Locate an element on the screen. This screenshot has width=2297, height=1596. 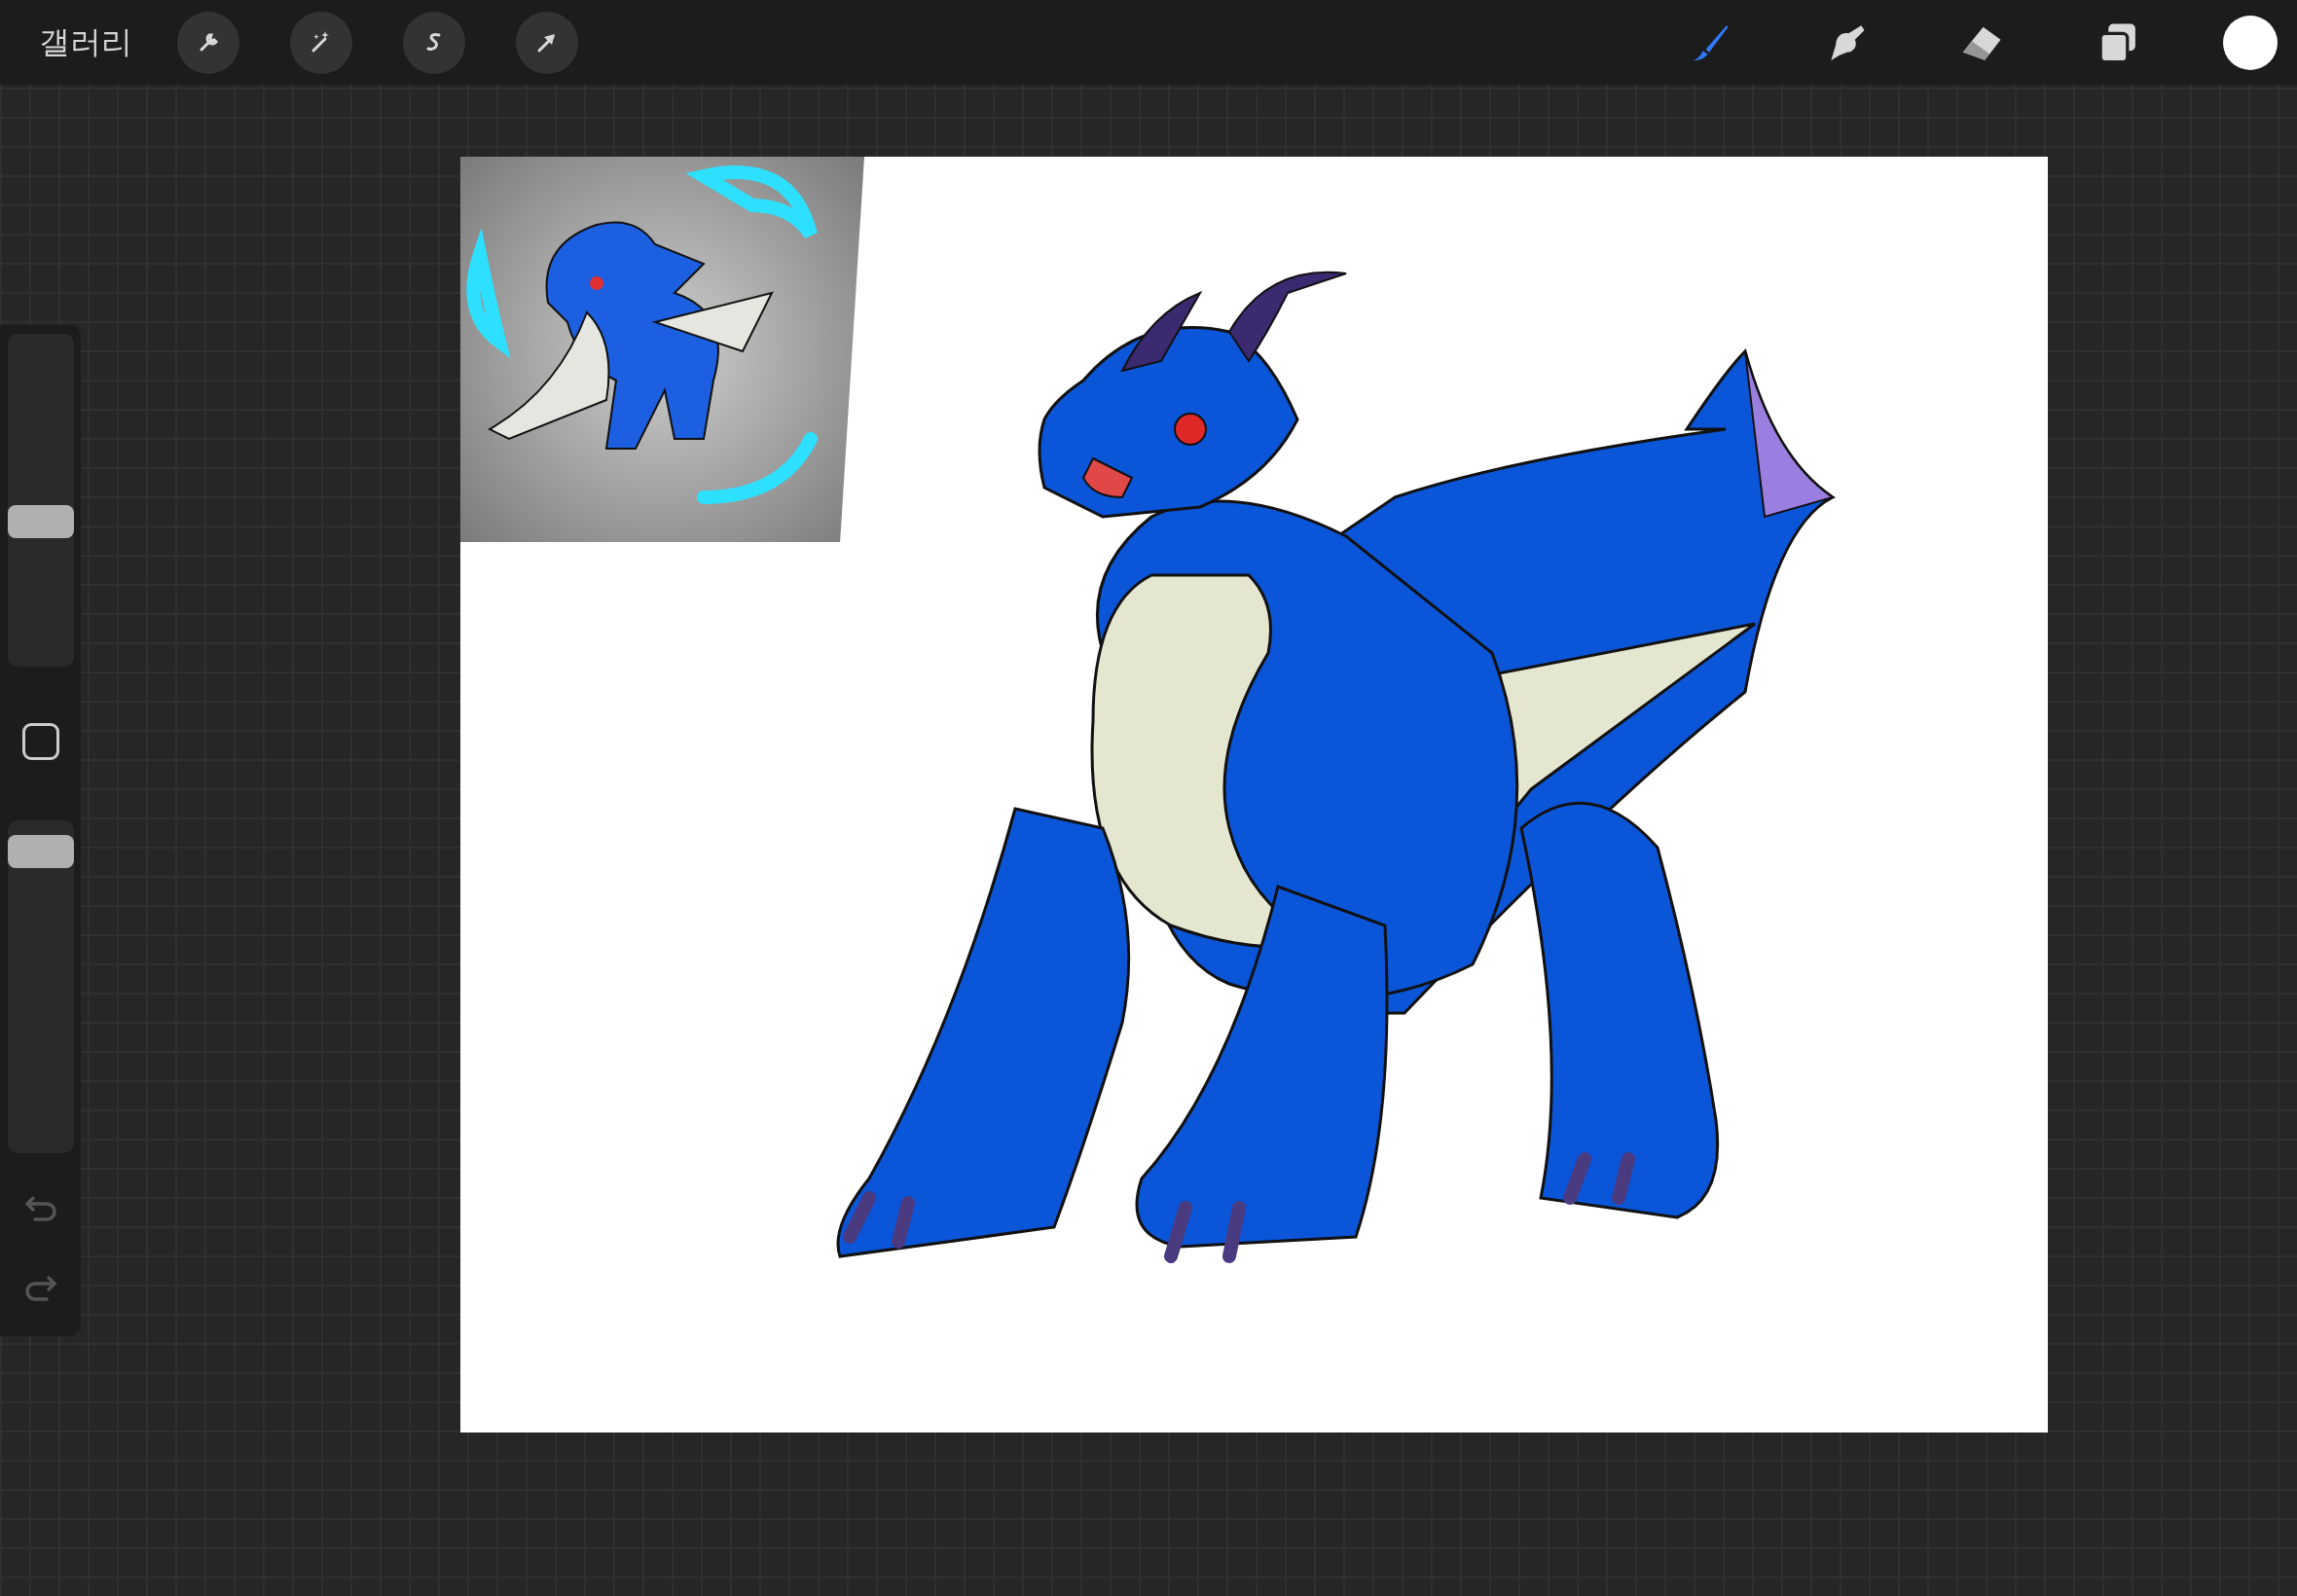
gallery-button: 갤러리 is located at coordinates (85, 42).